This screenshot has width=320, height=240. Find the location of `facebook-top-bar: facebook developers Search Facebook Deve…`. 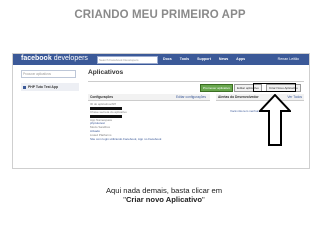

facebook-top-bar: facebook developers Search Facebook Deve… is located at coordinates (161, 59).